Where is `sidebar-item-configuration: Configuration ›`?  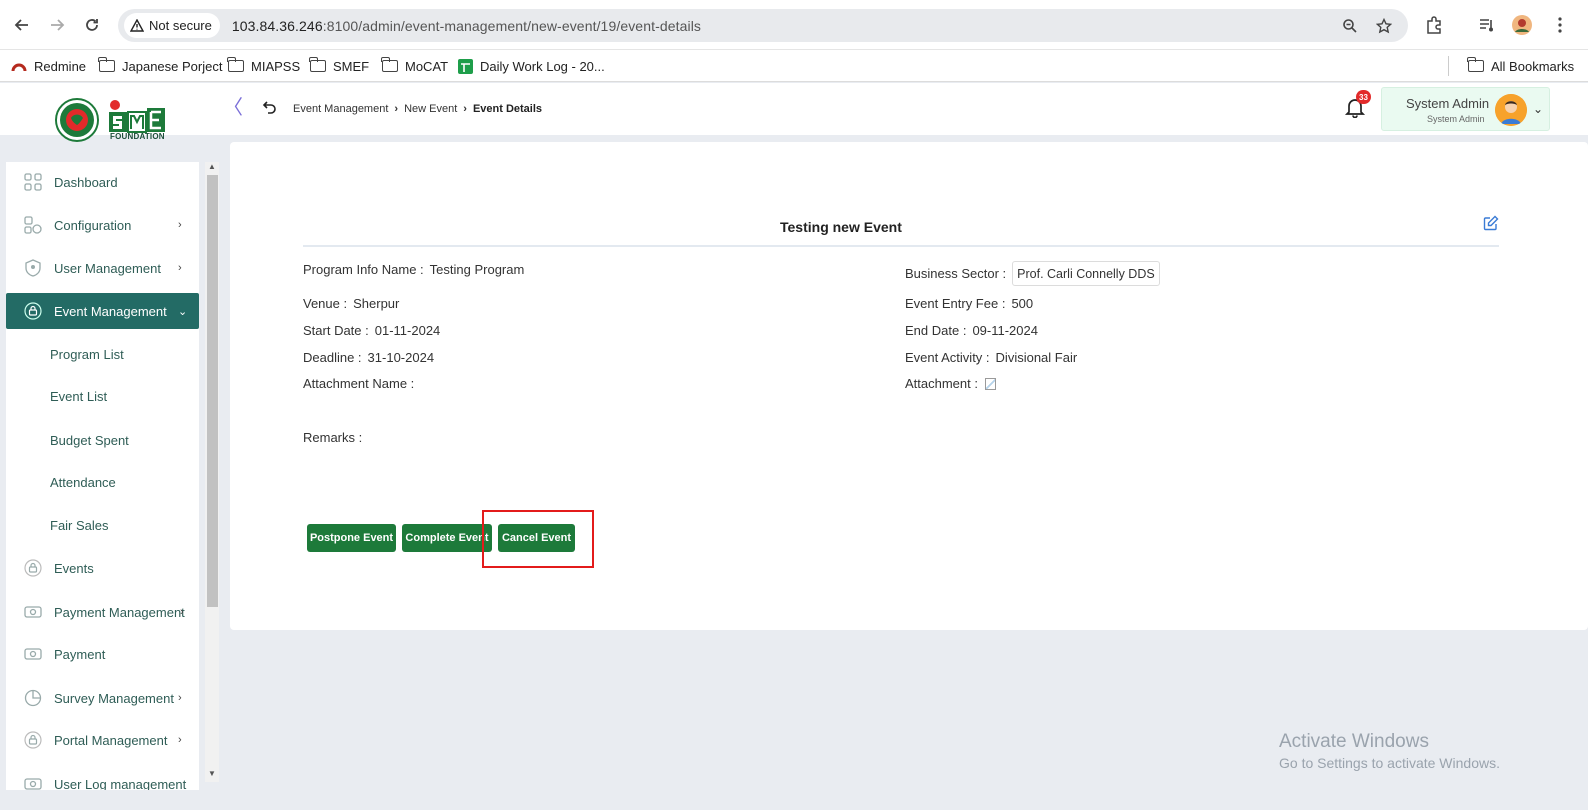
sidebar-item-configuration: Configuration › is located at coordinates (102, 225).